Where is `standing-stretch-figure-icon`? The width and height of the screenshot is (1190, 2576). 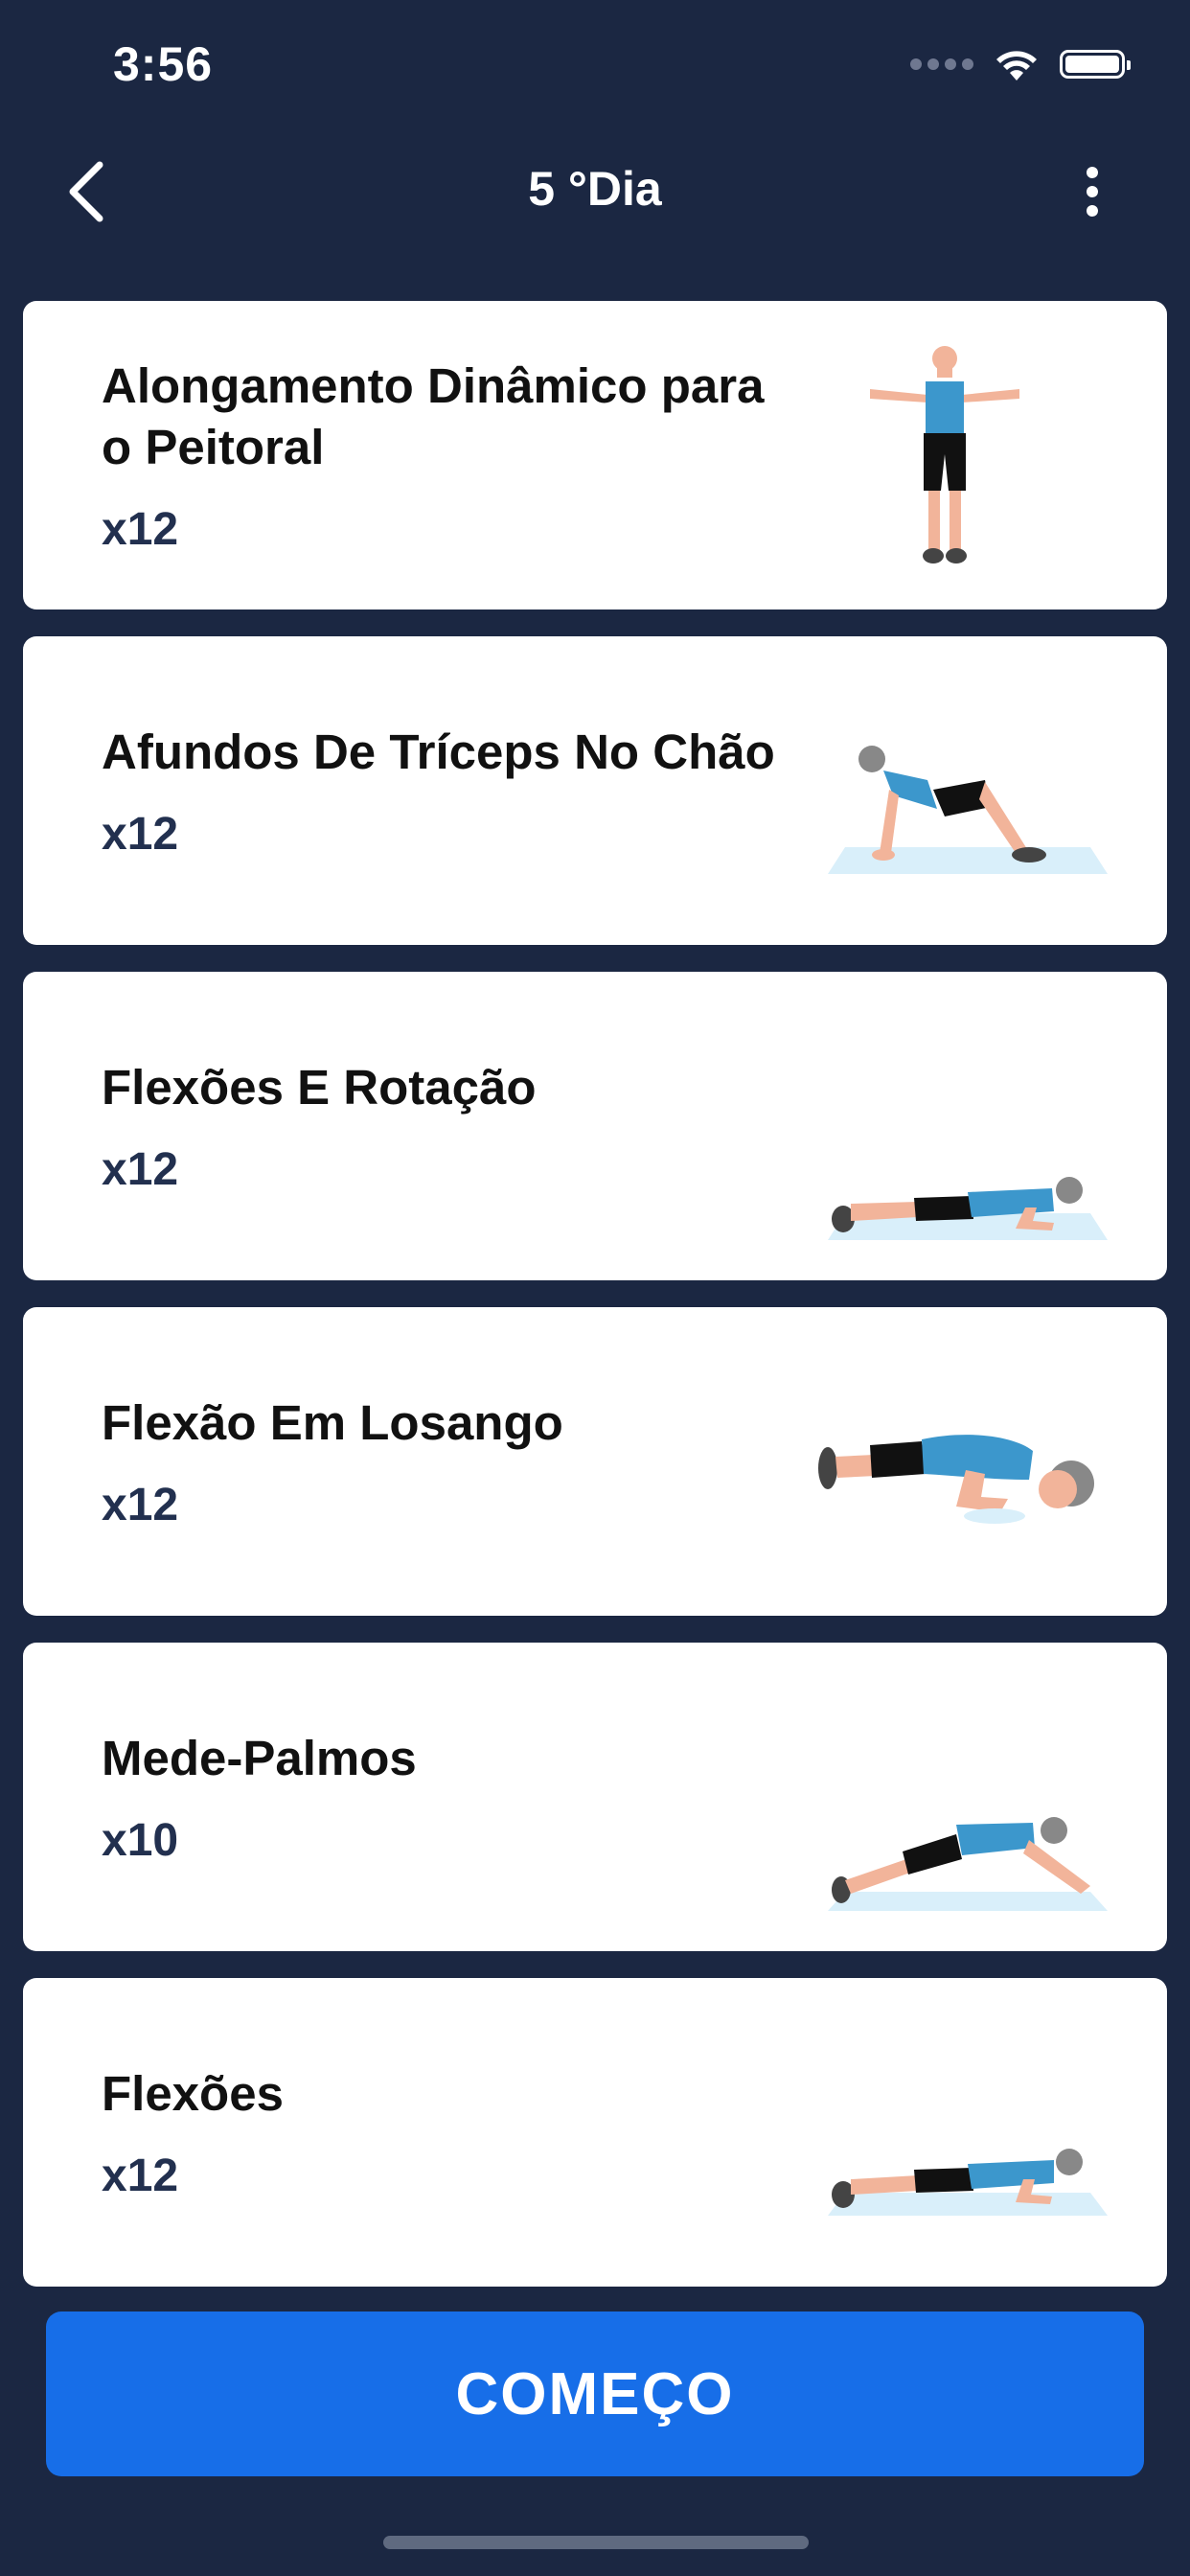 standing-stretch-figure-icon is located at coordinates (945, 455).